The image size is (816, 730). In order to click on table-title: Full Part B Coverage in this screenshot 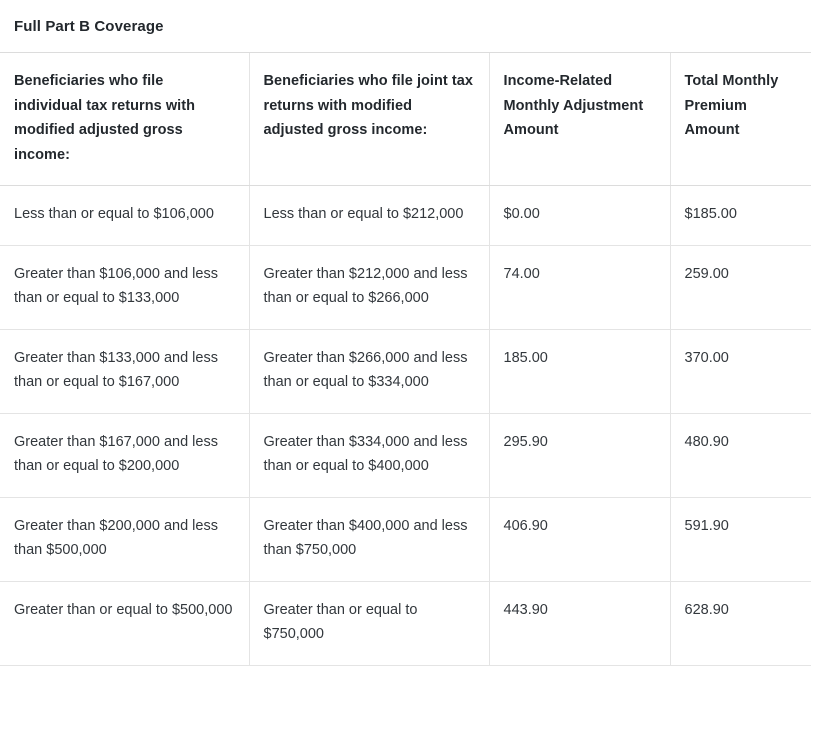, I will do `click(406, 26)`.